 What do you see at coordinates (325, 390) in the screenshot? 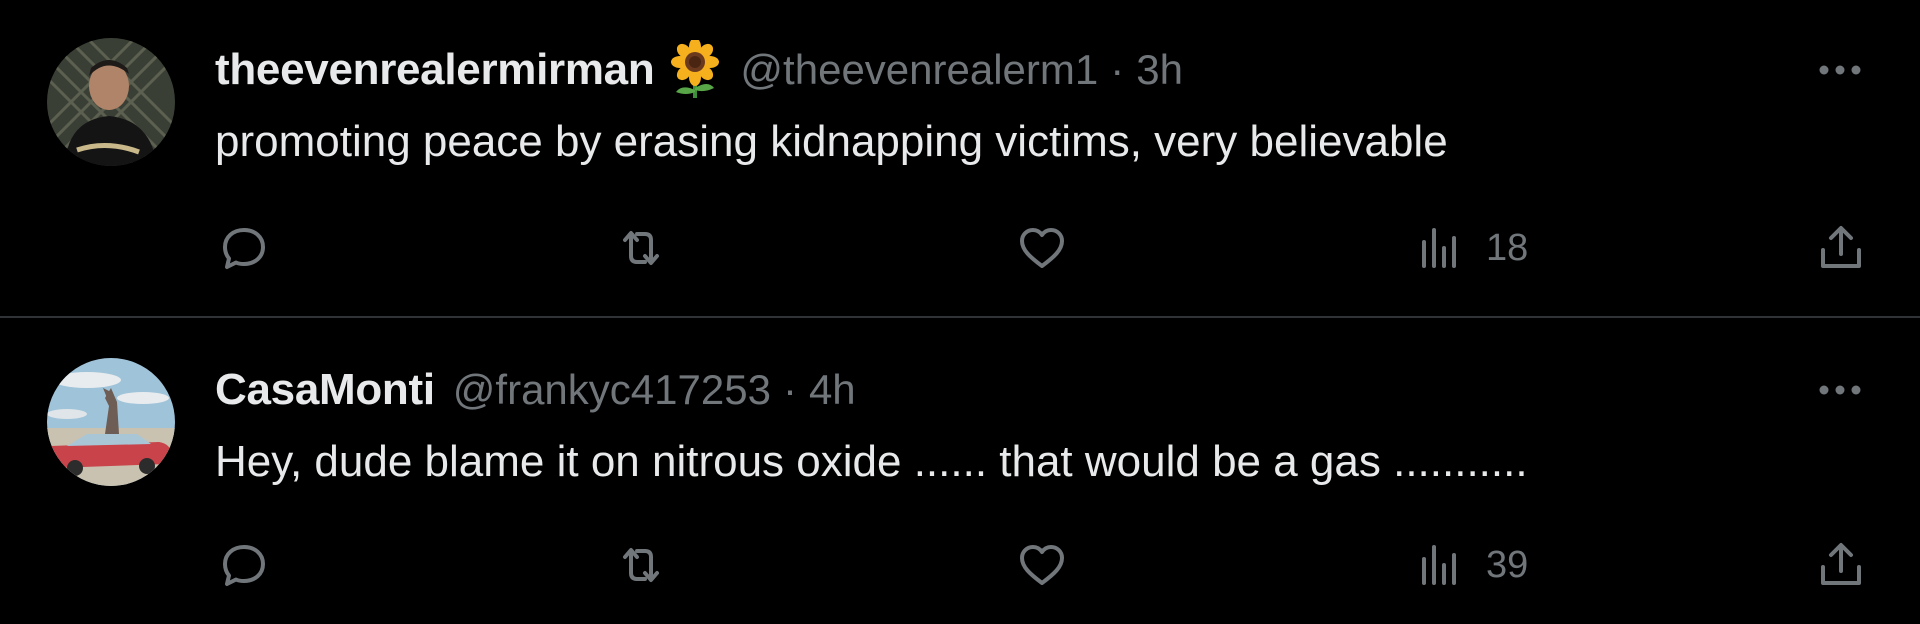
I see `display-name: CasaMonti` at bounding box center [325, 390].